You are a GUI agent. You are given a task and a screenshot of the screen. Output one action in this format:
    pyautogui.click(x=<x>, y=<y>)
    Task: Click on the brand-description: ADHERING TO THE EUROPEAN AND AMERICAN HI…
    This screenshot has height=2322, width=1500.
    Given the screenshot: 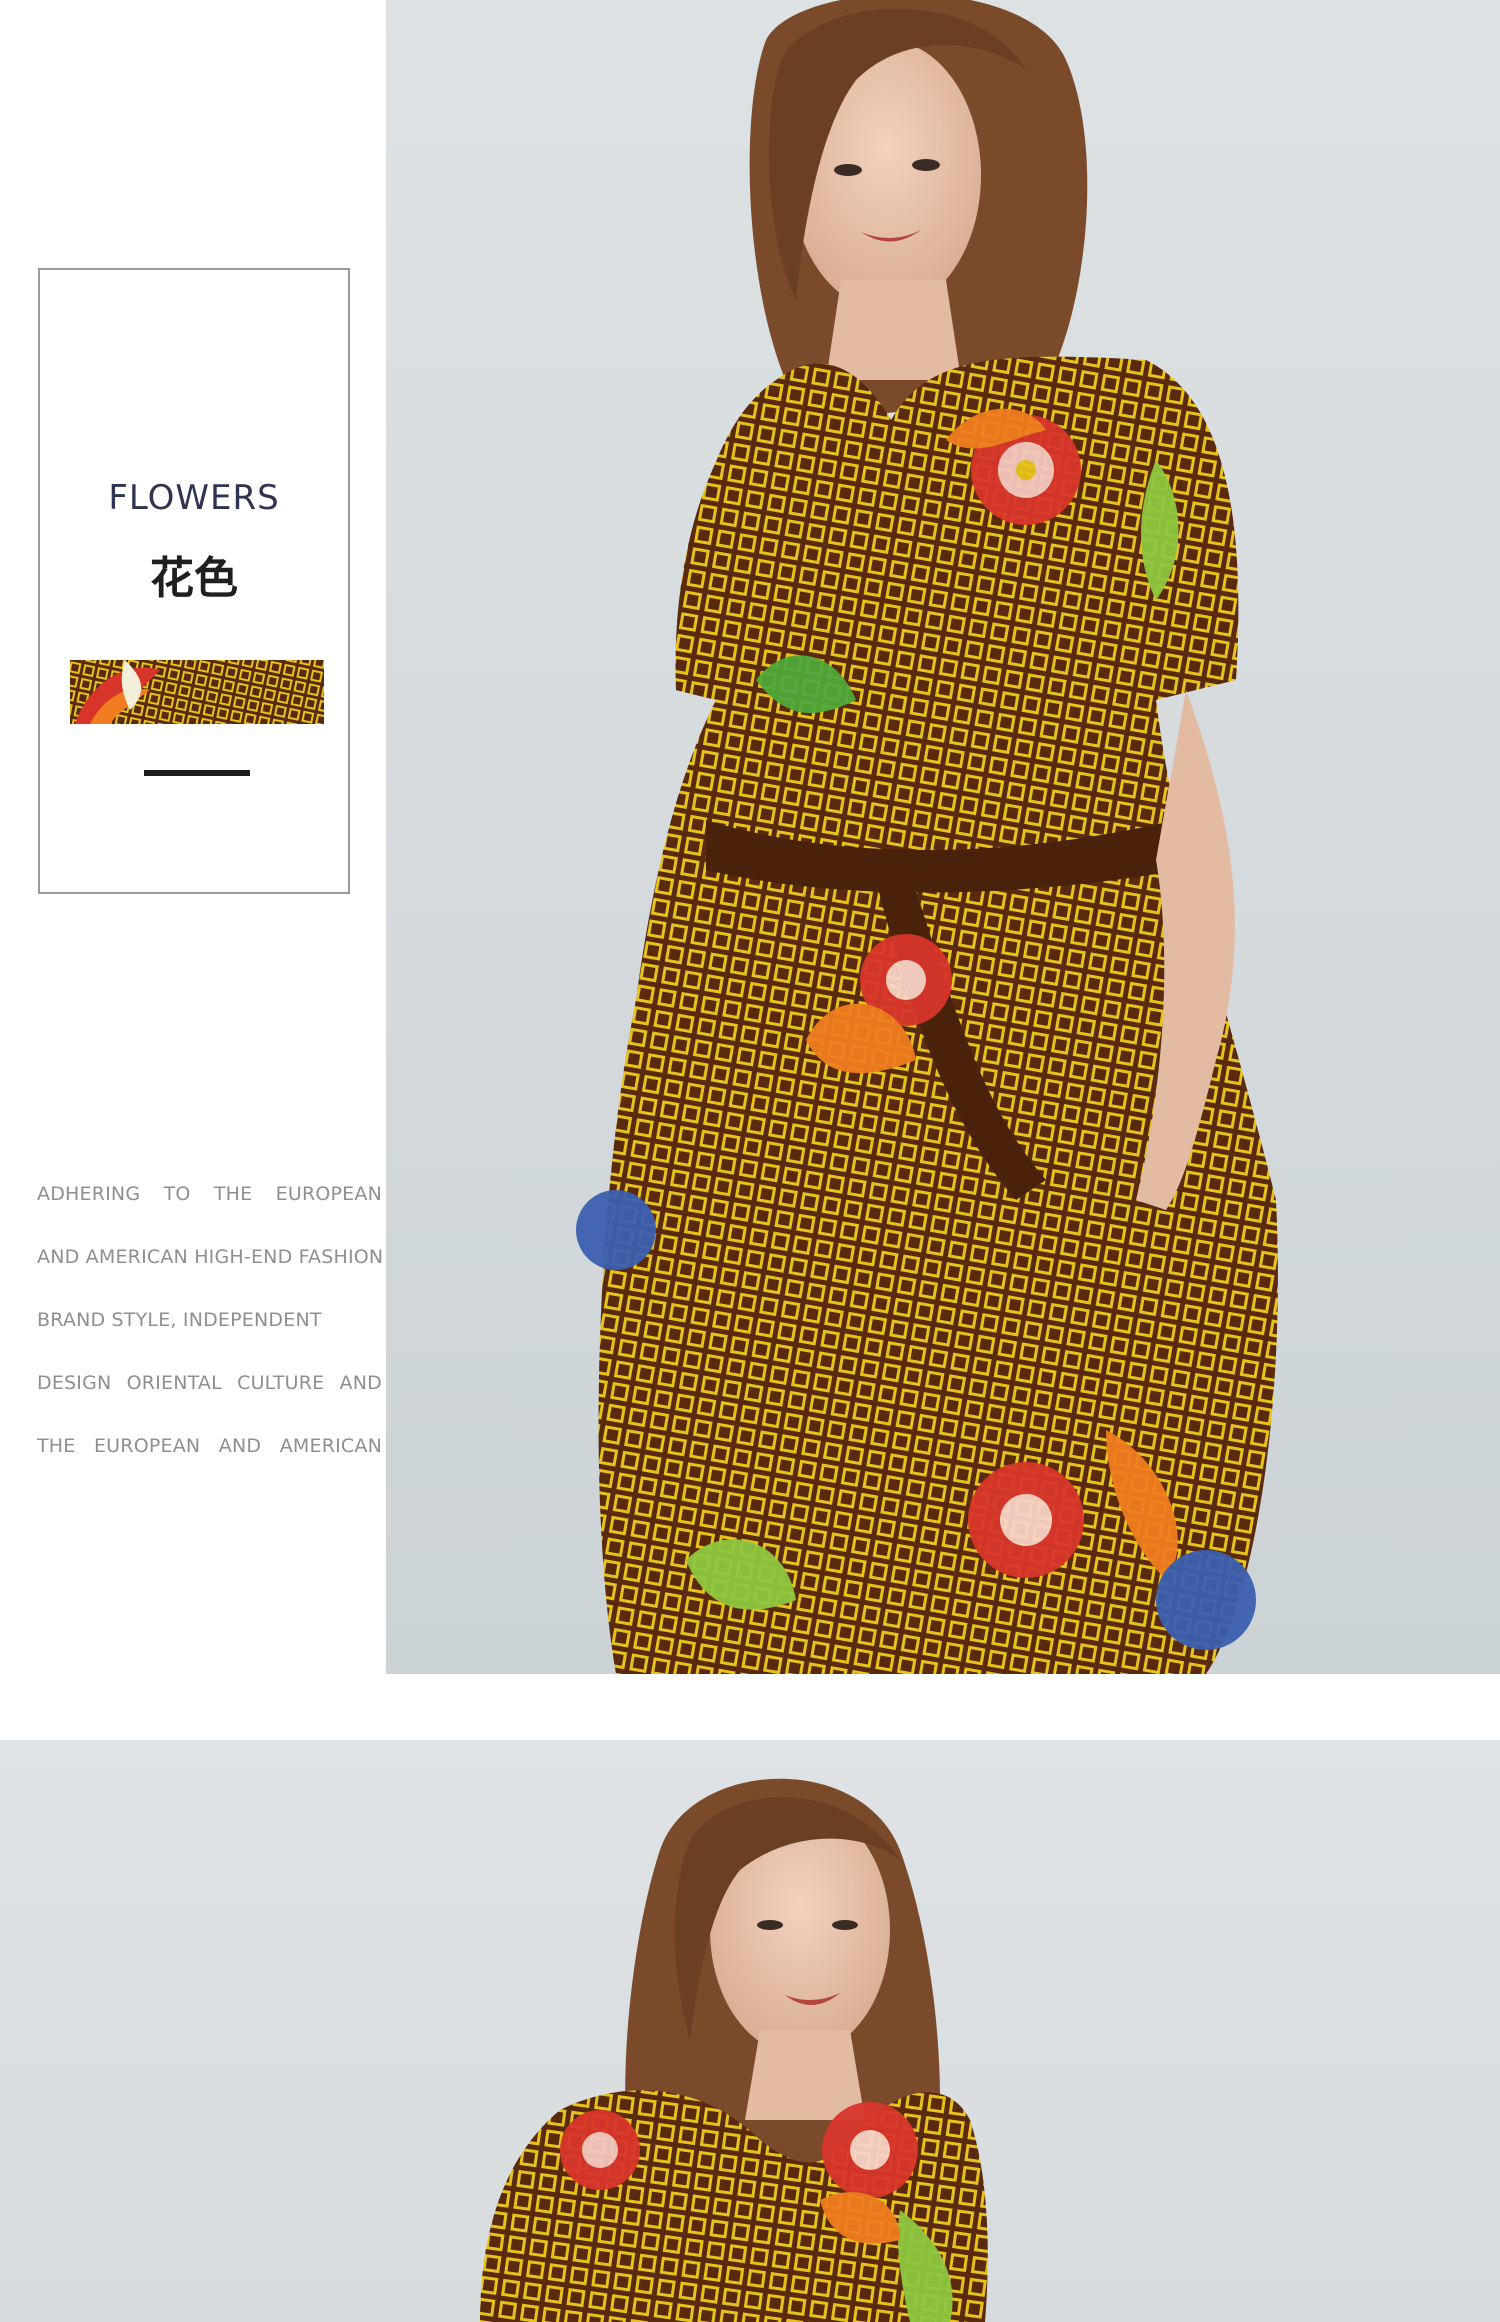 What is the action you would take?
    pyautogui.click(x=214, y=1329)
    